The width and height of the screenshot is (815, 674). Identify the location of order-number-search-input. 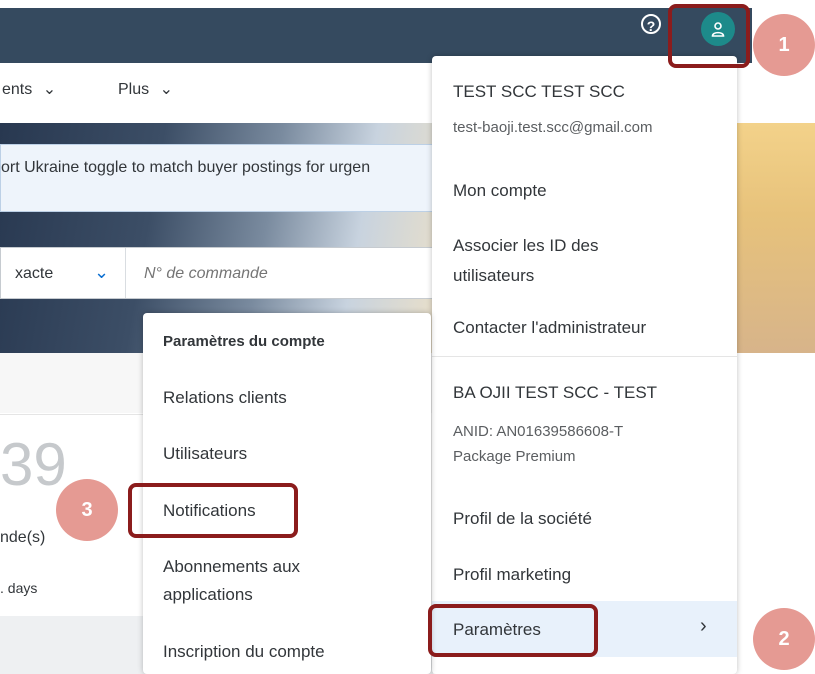
(279, 274).